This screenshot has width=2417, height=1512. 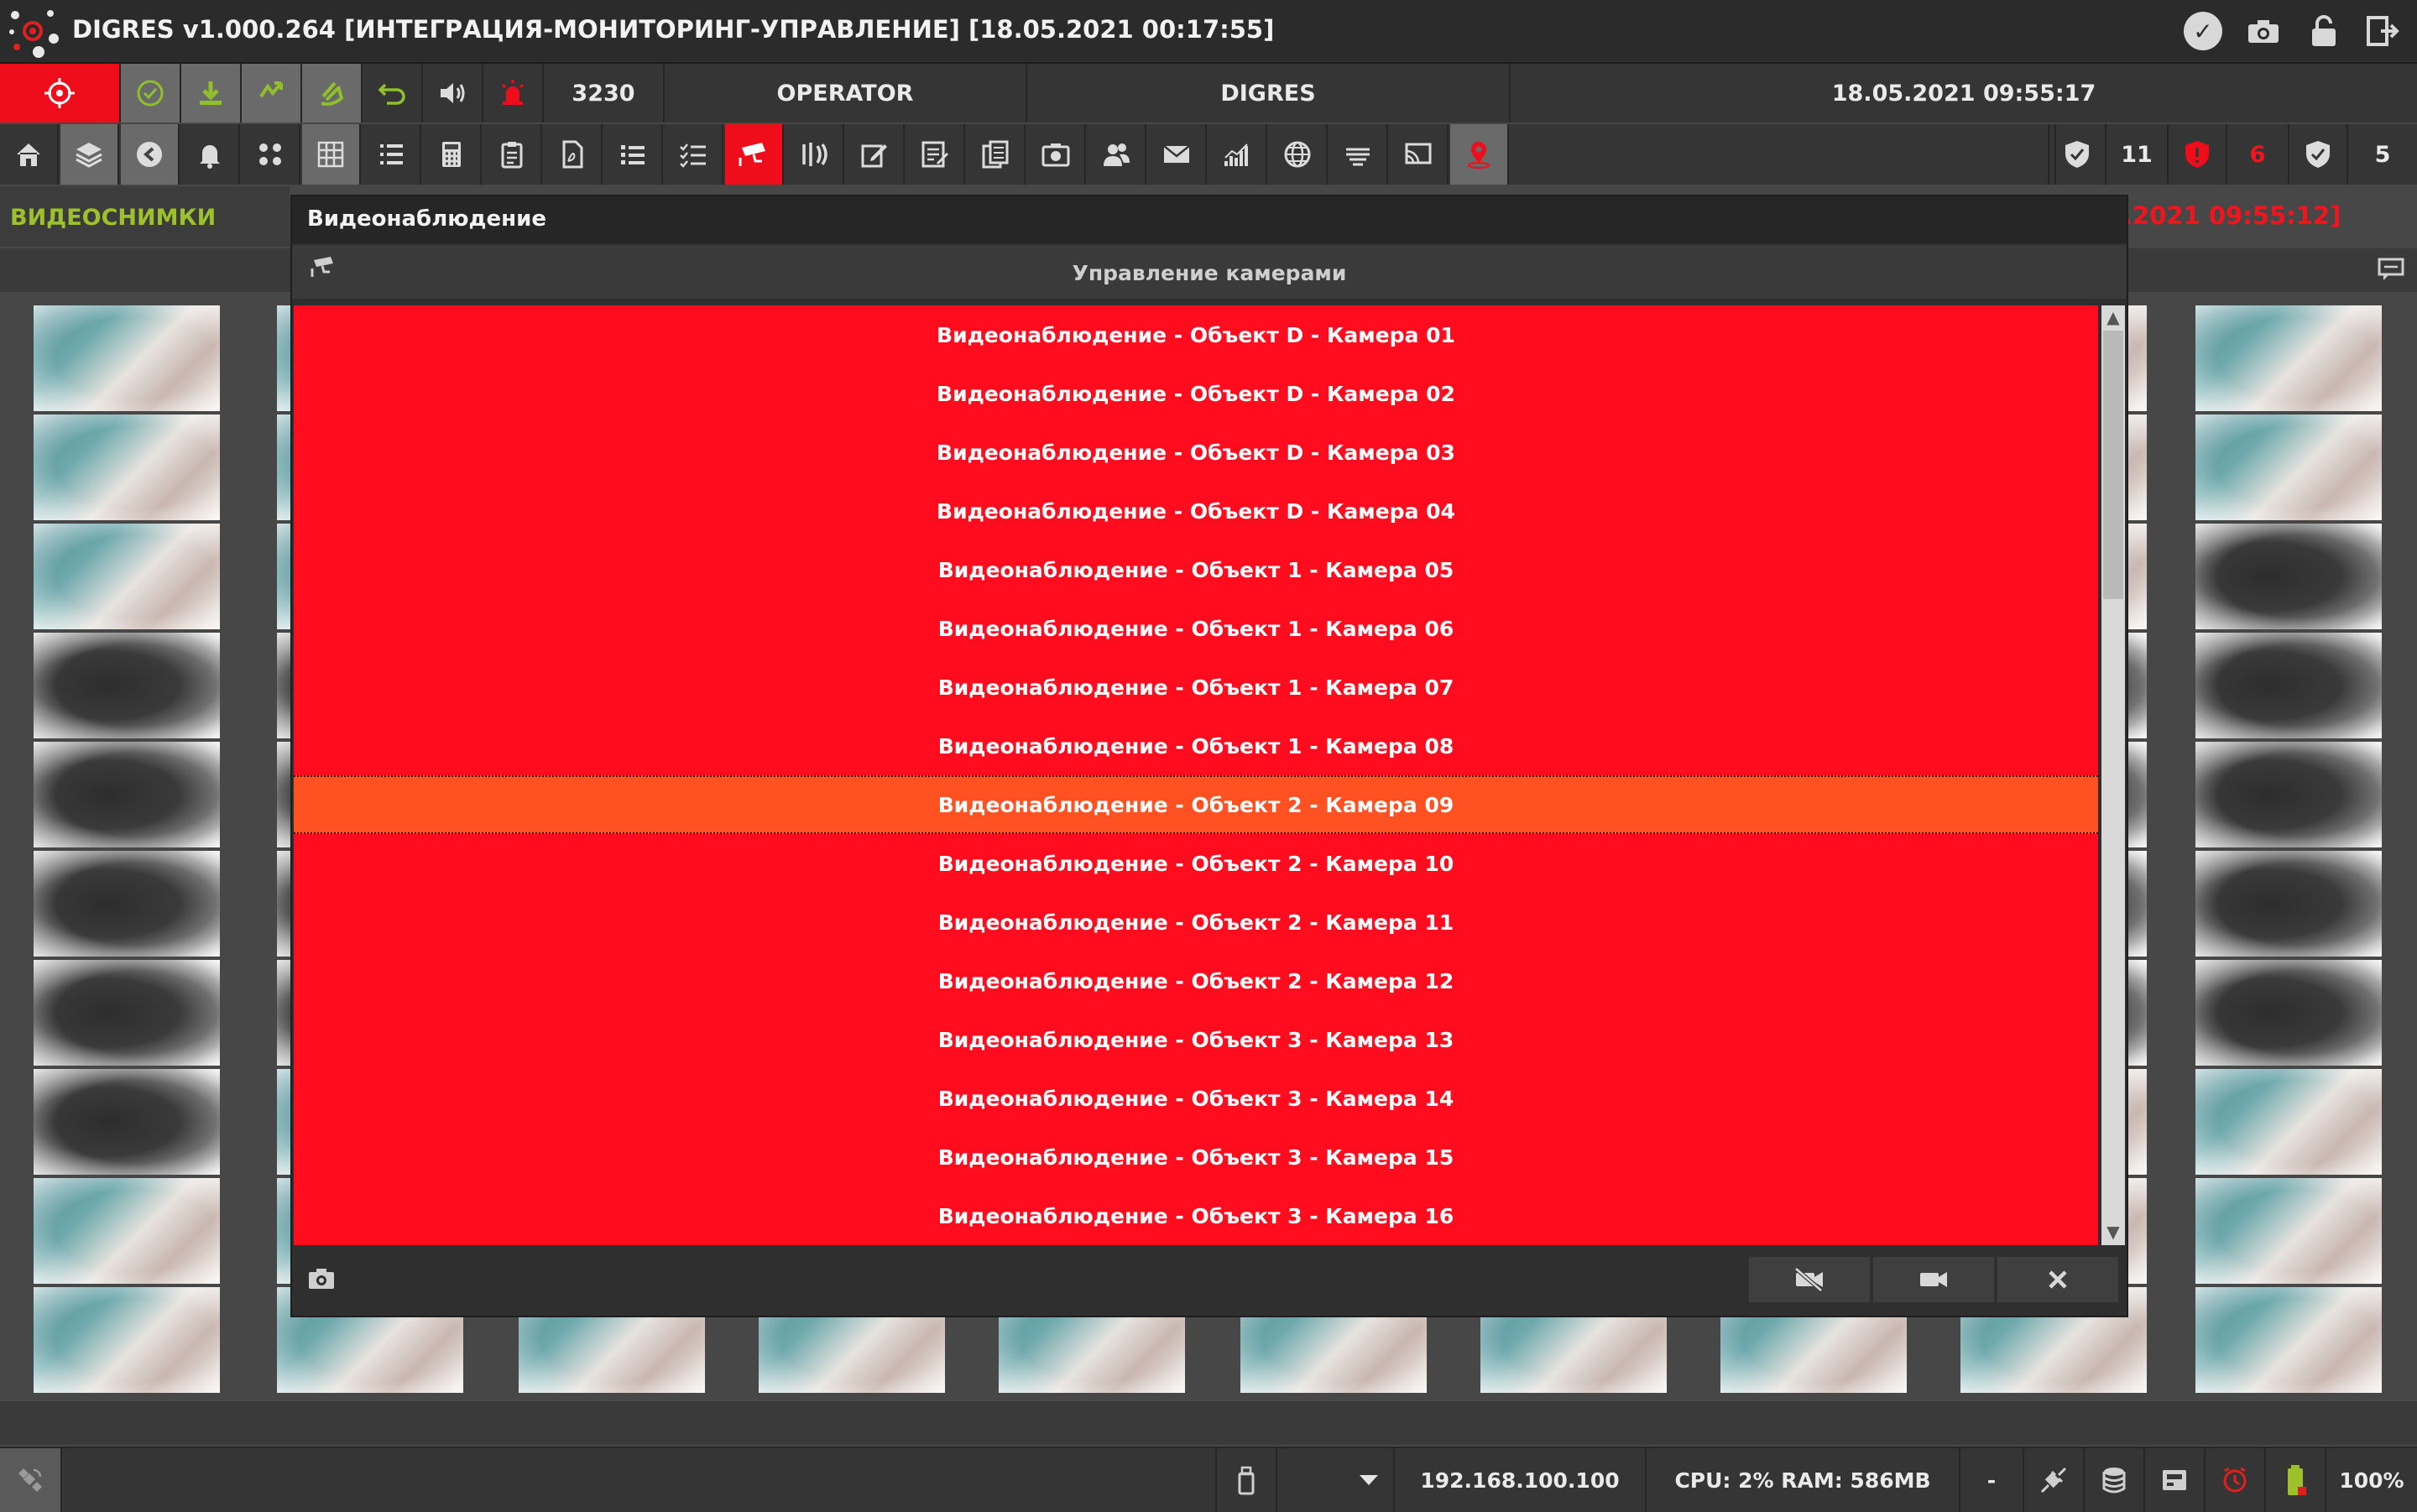 What do you see at coordinates (754, 154) in the screenshot?
I see `cctv-button` at bounding box center [754, 154].